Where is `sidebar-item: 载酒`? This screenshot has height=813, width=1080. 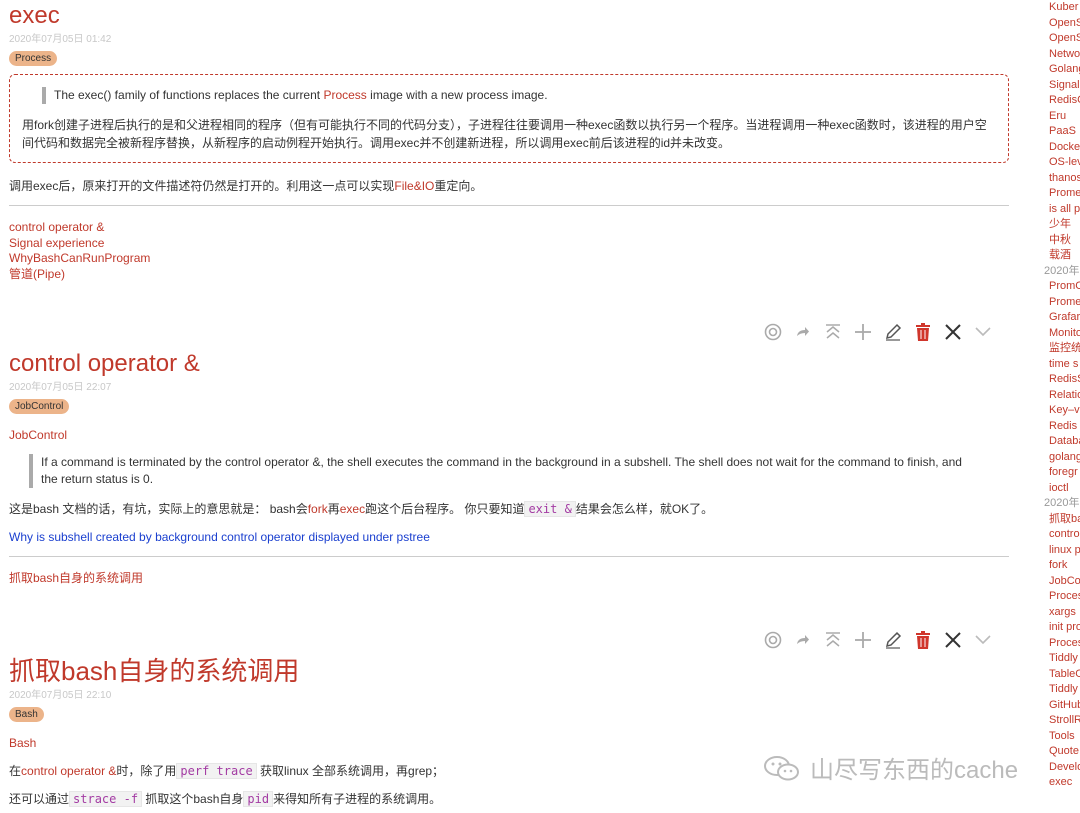
sidebar-item: 载酒 is located at coordinates (1060, 256).